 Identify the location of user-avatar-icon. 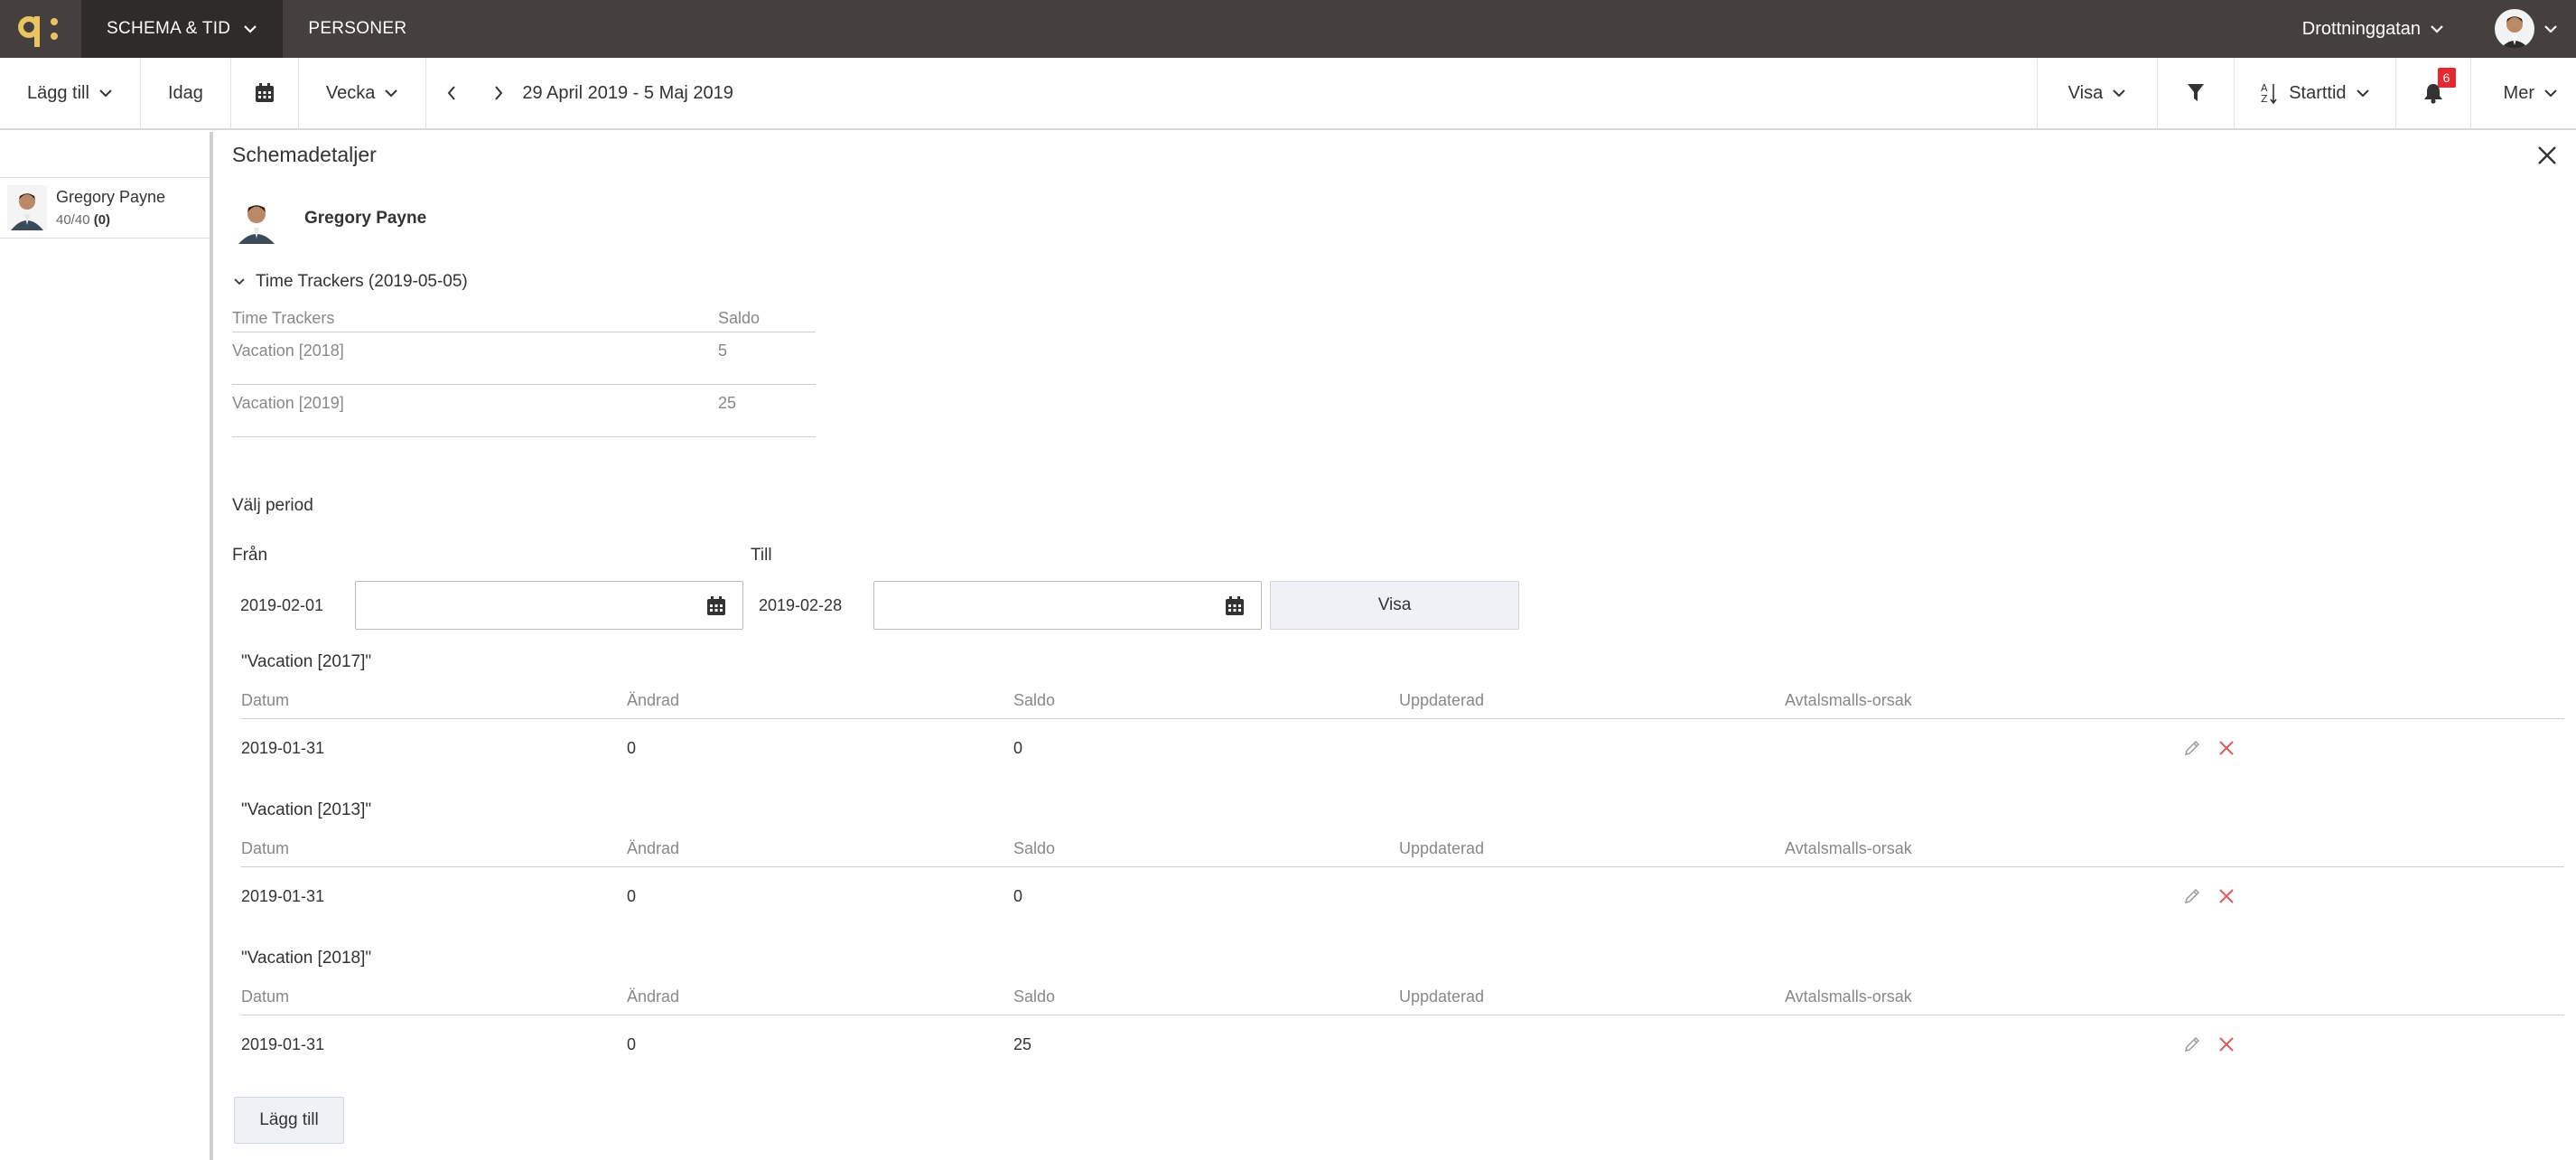
(2514, 29).